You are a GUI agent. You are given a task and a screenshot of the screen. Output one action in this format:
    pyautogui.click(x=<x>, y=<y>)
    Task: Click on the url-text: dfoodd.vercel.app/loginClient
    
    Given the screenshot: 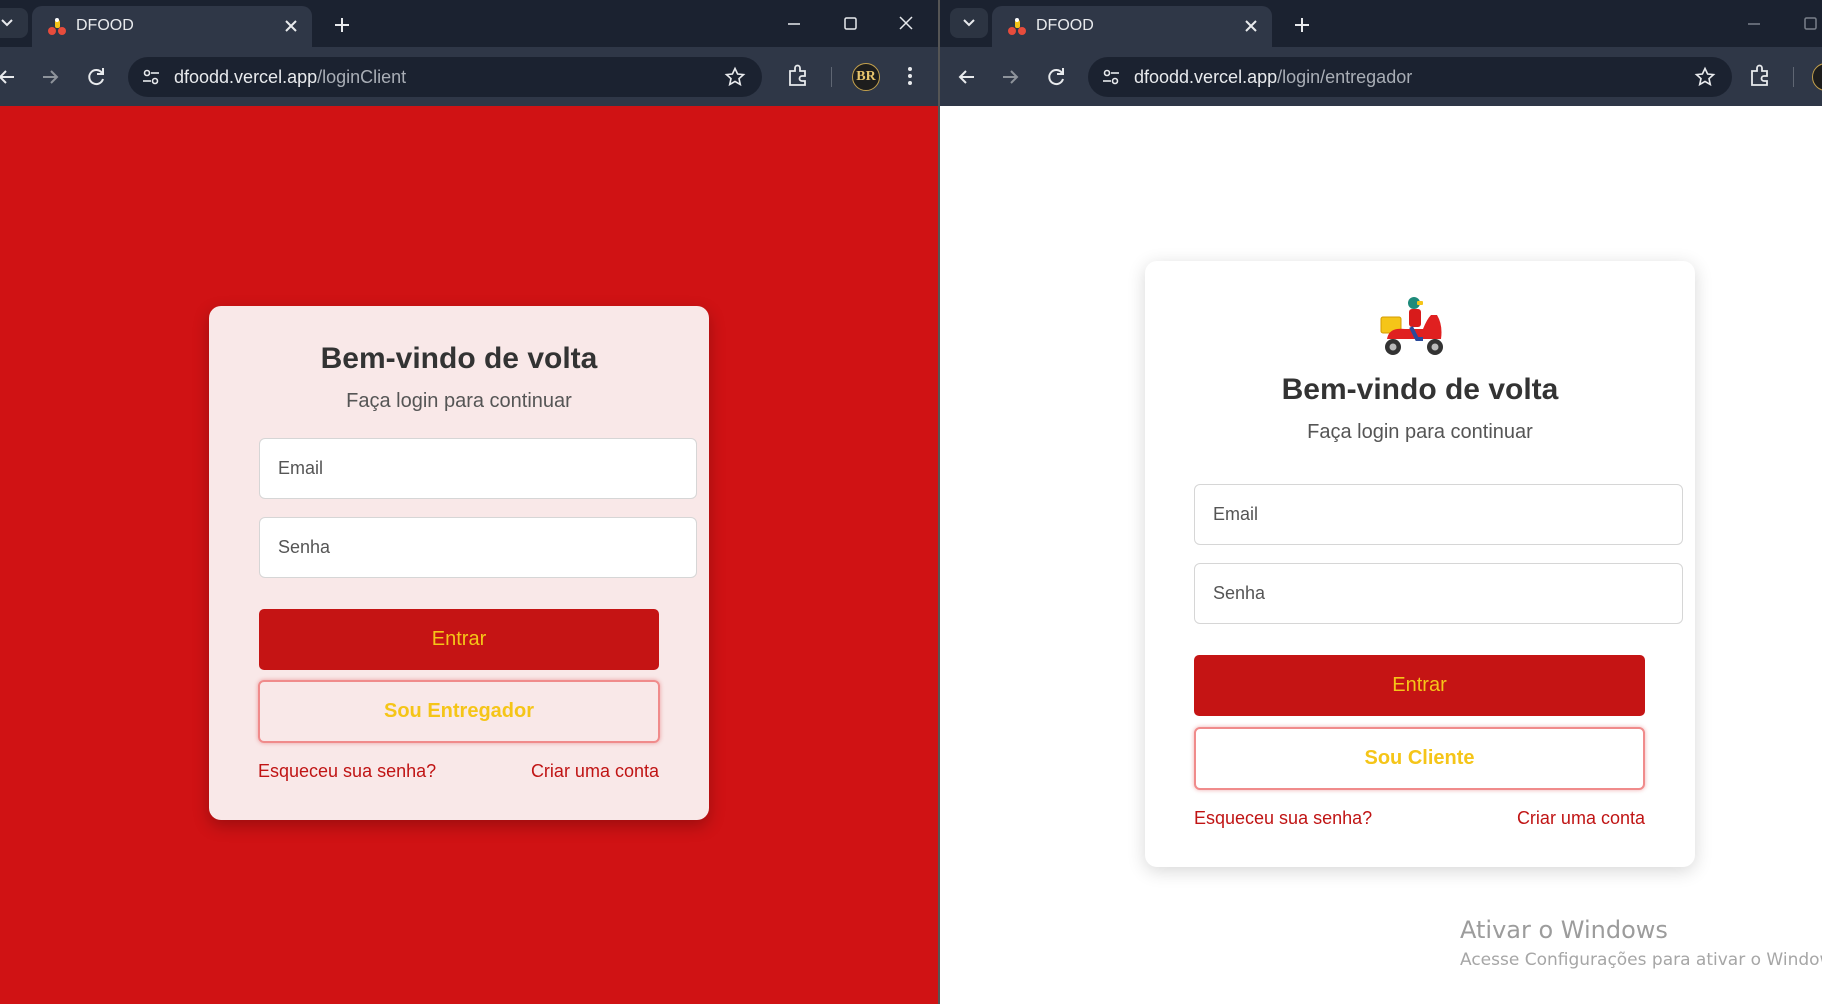 What is the action you would take?
    pyautogui.click(x=290, y=77)
    